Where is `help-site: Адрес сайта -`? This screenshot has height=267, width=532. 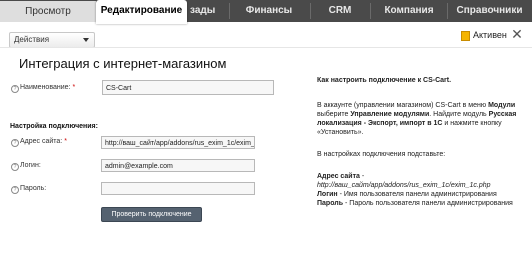
help-site: Адрес сайта - is located at coordinates (341, 176).